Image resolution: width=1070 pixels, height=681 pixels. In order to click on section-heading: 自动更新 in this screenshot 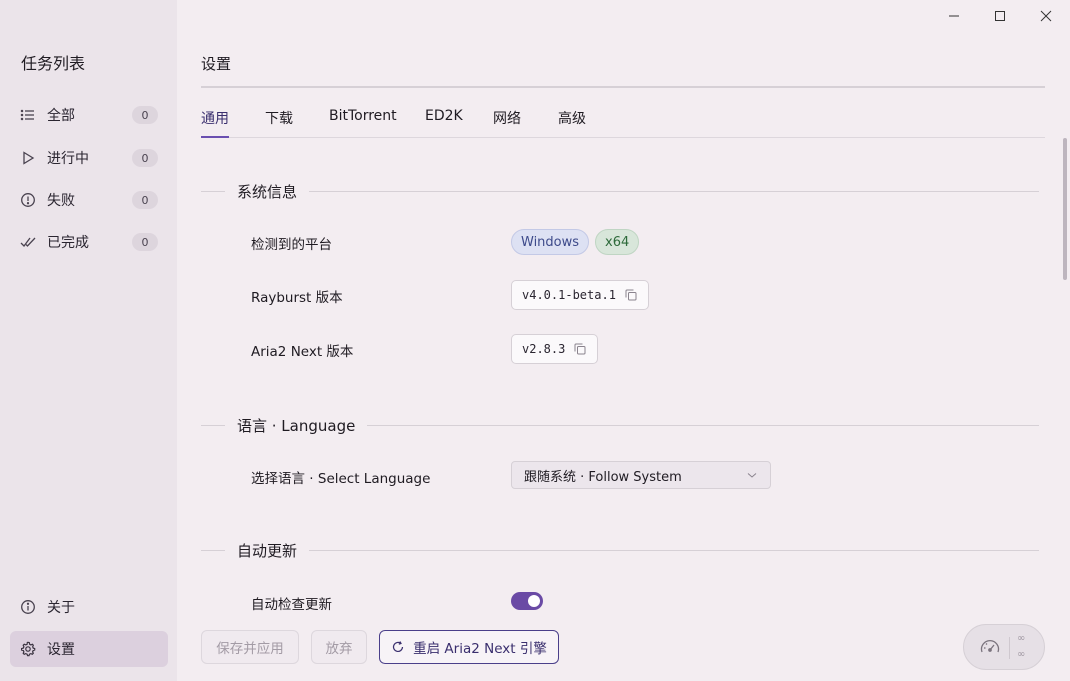, I will do `click(267, 550)`.